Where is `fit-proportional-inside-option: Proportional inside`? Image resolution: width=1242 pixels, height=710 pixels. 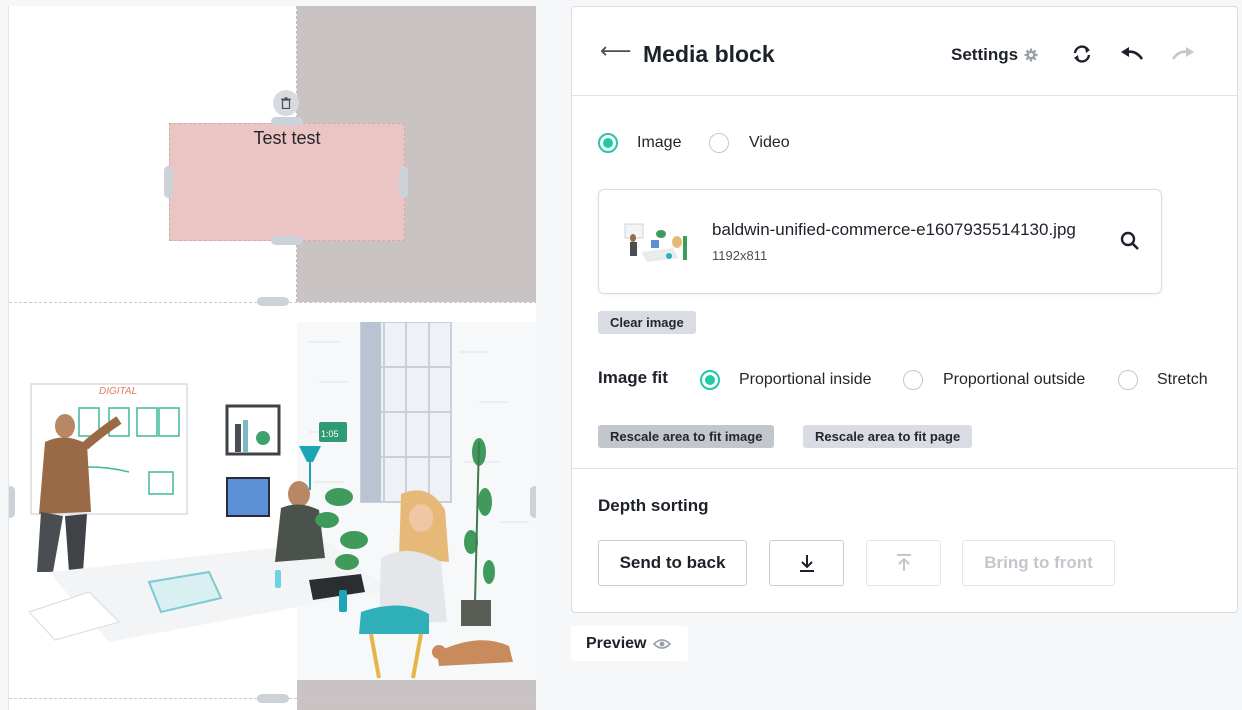
fit-proportional-inside-option: Proportional inside is located at coordinates (786, 380).